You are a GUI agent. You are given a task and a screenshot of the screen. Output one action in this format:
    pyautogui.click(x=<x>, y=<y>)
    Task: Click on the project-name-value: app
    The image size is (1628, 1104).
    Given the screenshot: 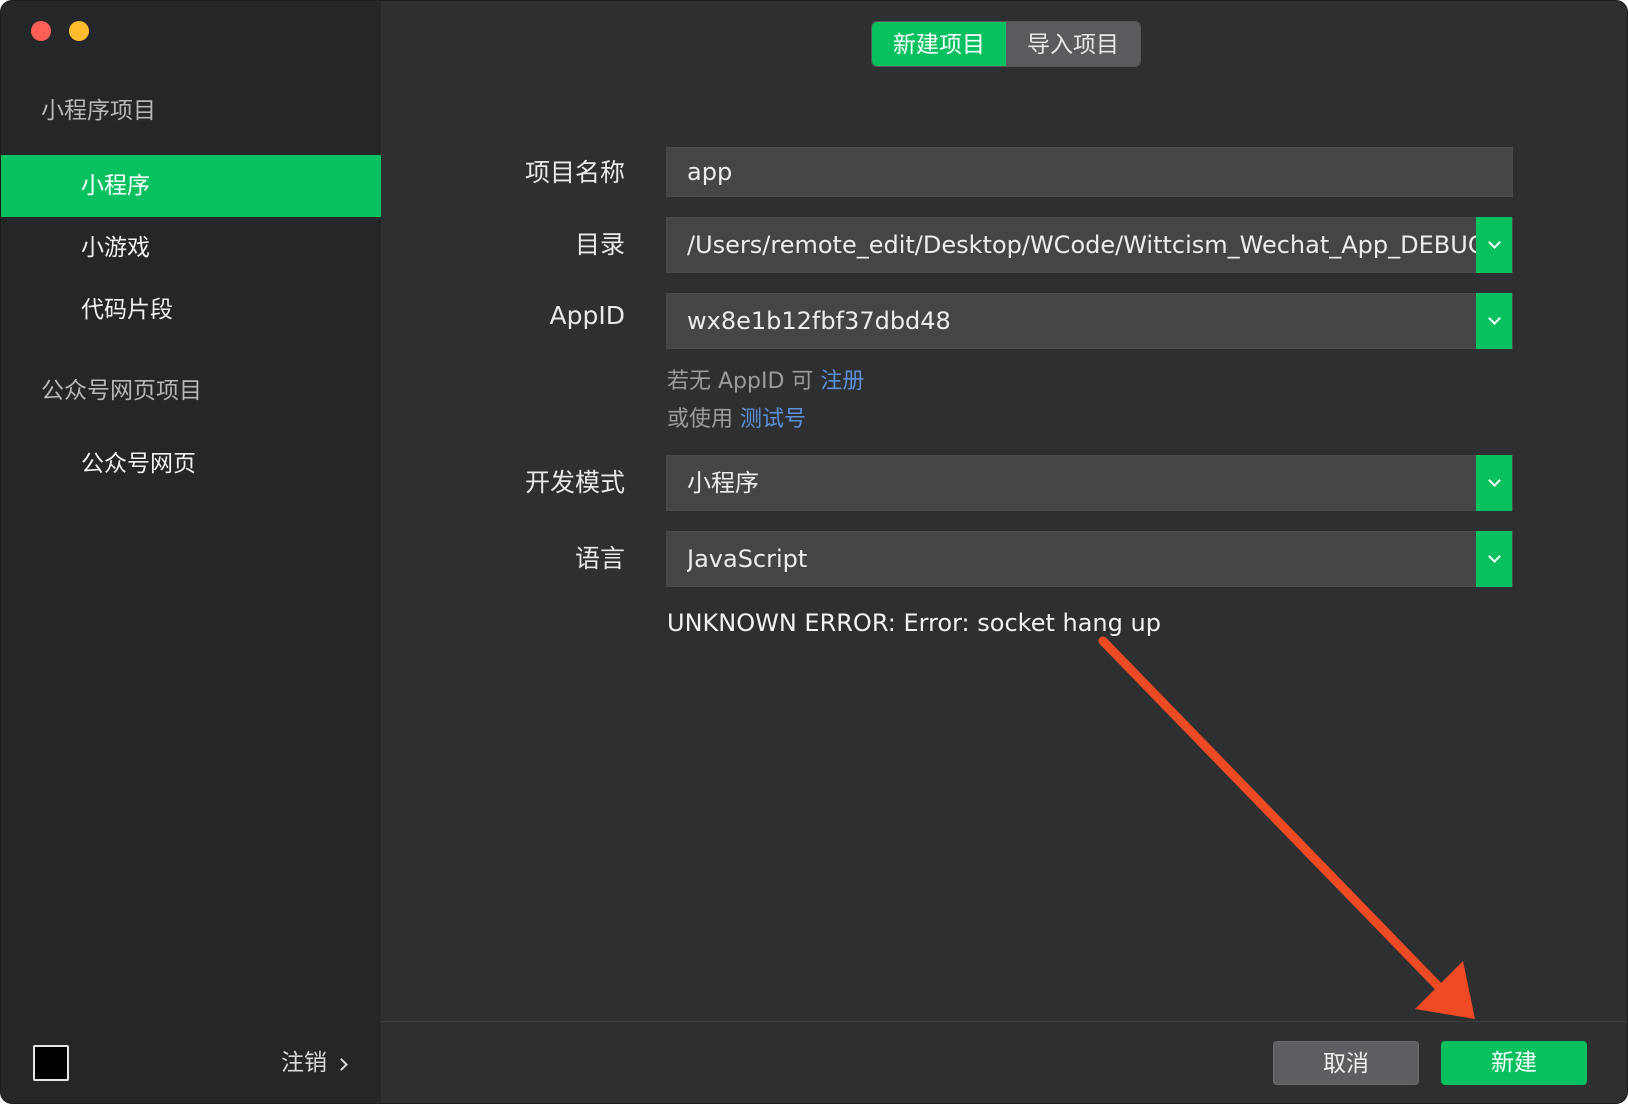 What is the action you would take?
    pyautogui.click(x=710, y=172)
    